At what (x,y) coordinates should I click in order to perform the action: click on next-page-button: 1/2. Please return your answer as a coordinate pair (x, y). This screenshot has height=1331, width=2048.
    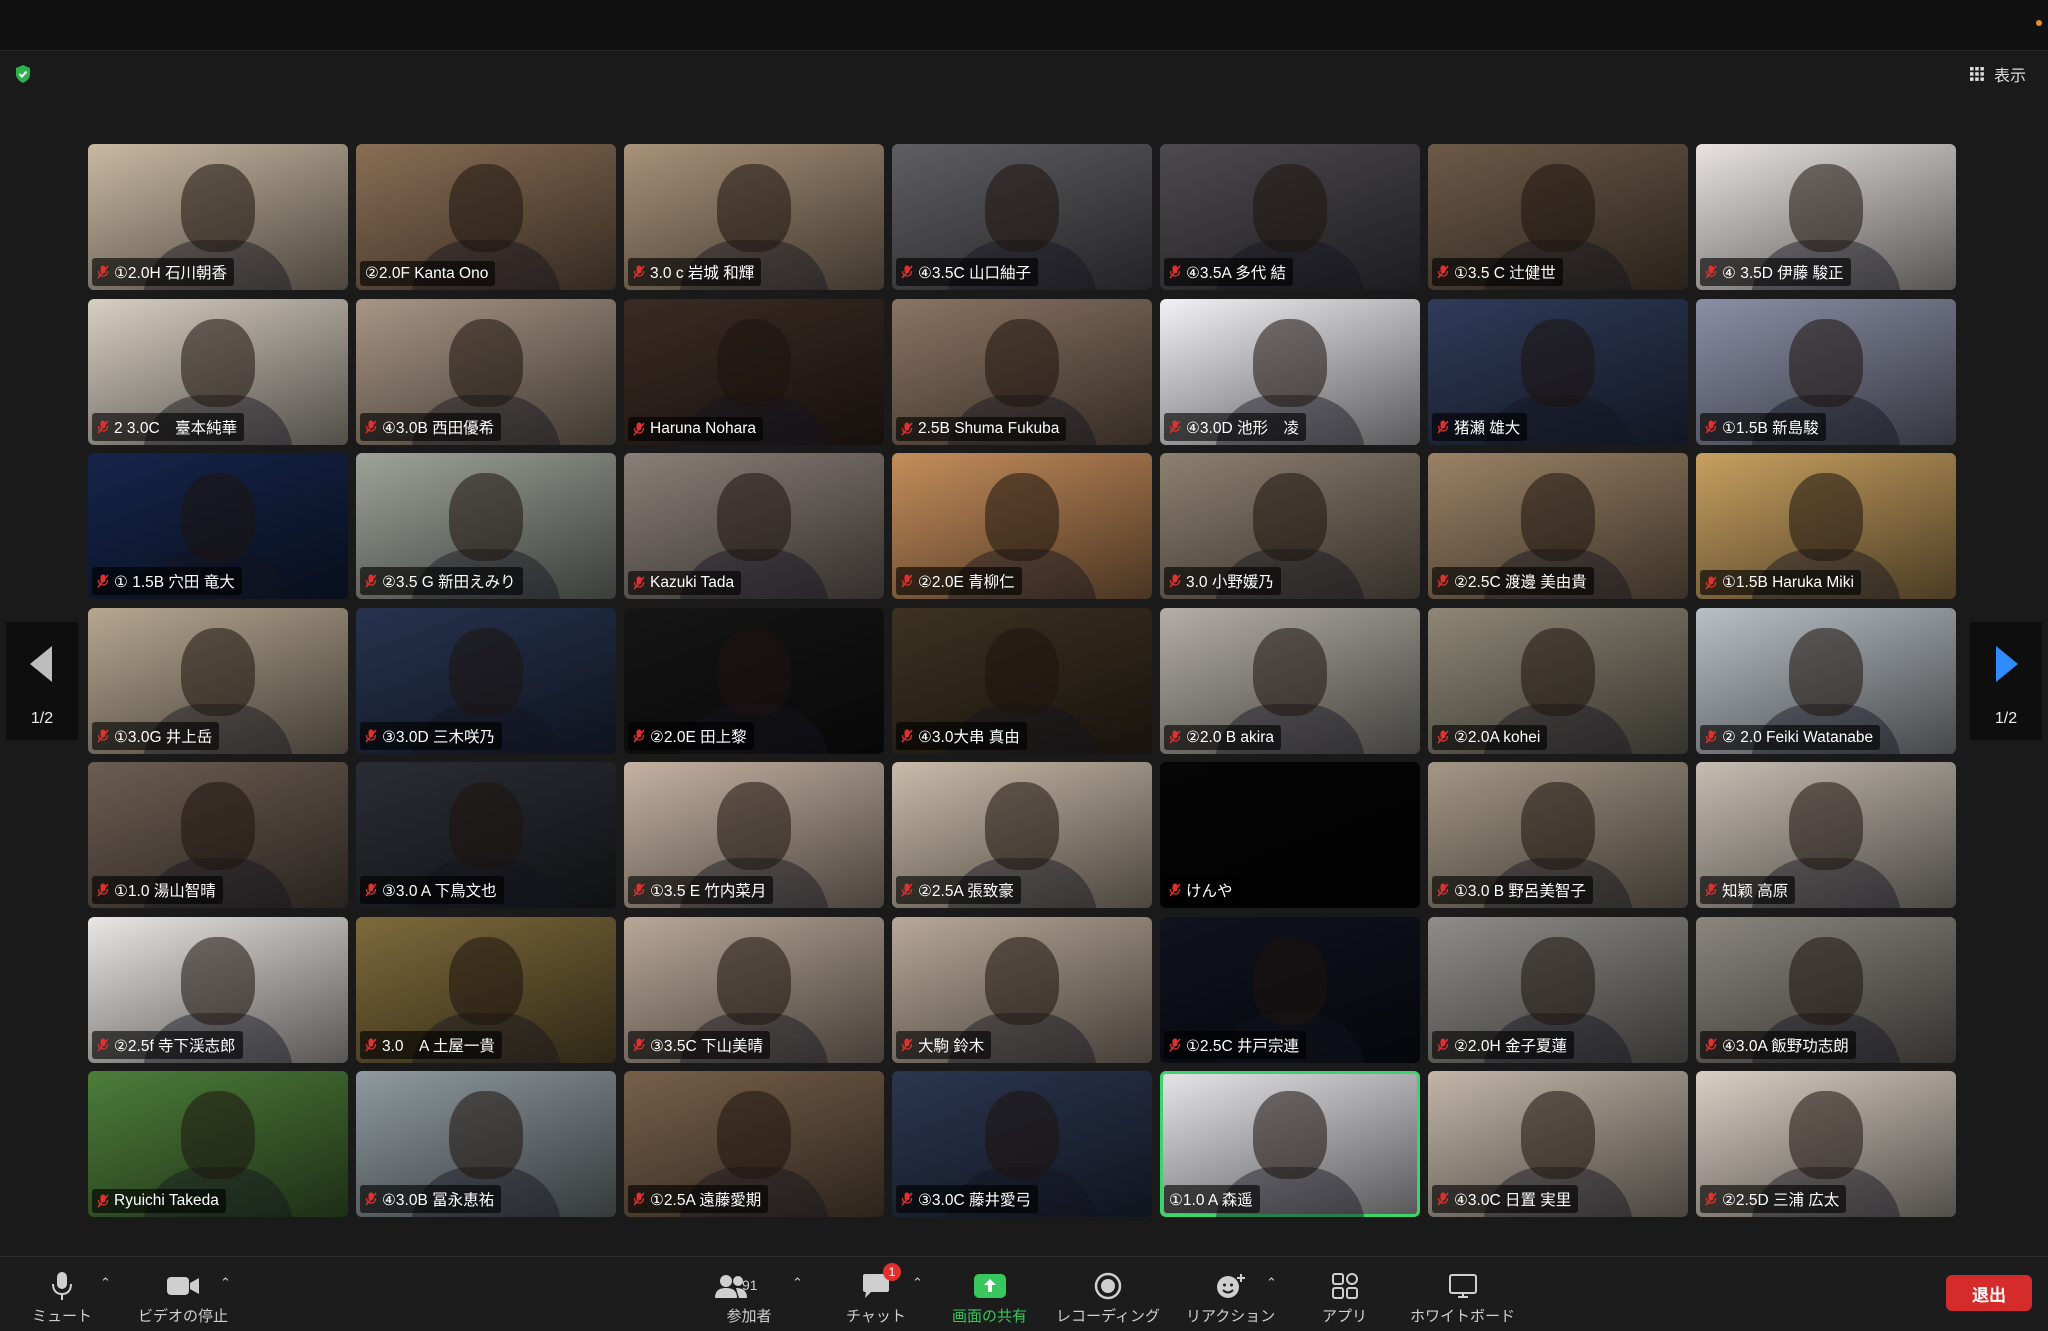
    Looking at the image, I should click on (2006, 681).